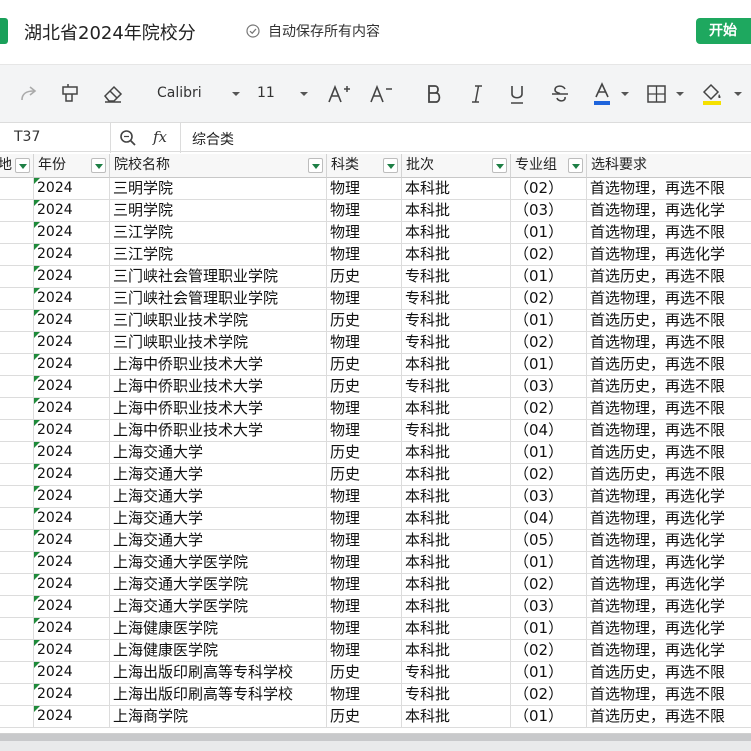 This screenshot has height=751, width=751. I want to click on horizontal-scrollbar, so click(375, 737).